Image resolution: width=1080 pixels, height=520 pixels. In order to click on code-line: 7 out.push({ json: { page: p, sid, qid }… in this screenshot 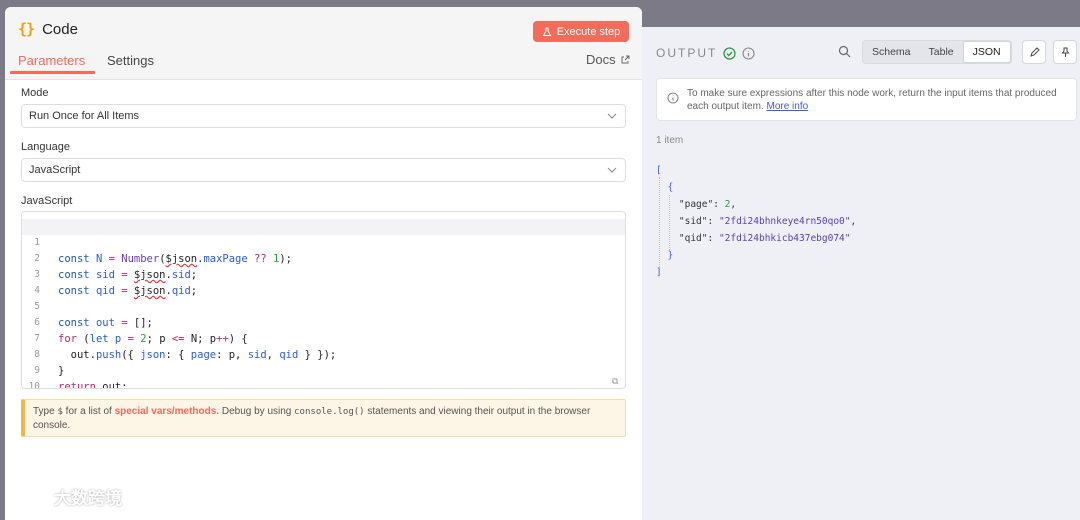, I will do `click(323, 338)`.